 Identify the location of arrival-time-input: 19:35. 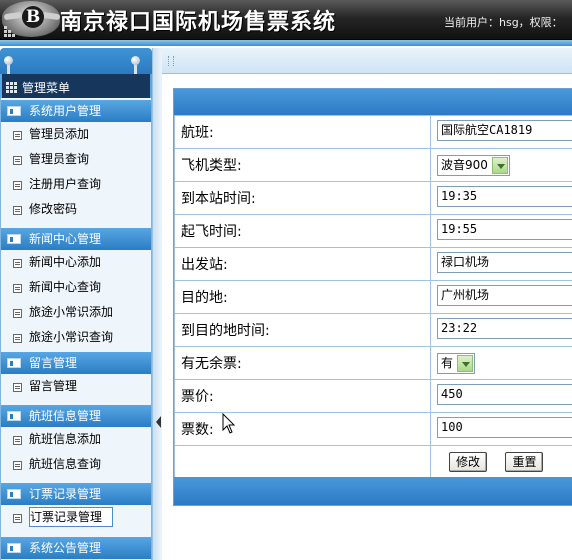
(504, 196).